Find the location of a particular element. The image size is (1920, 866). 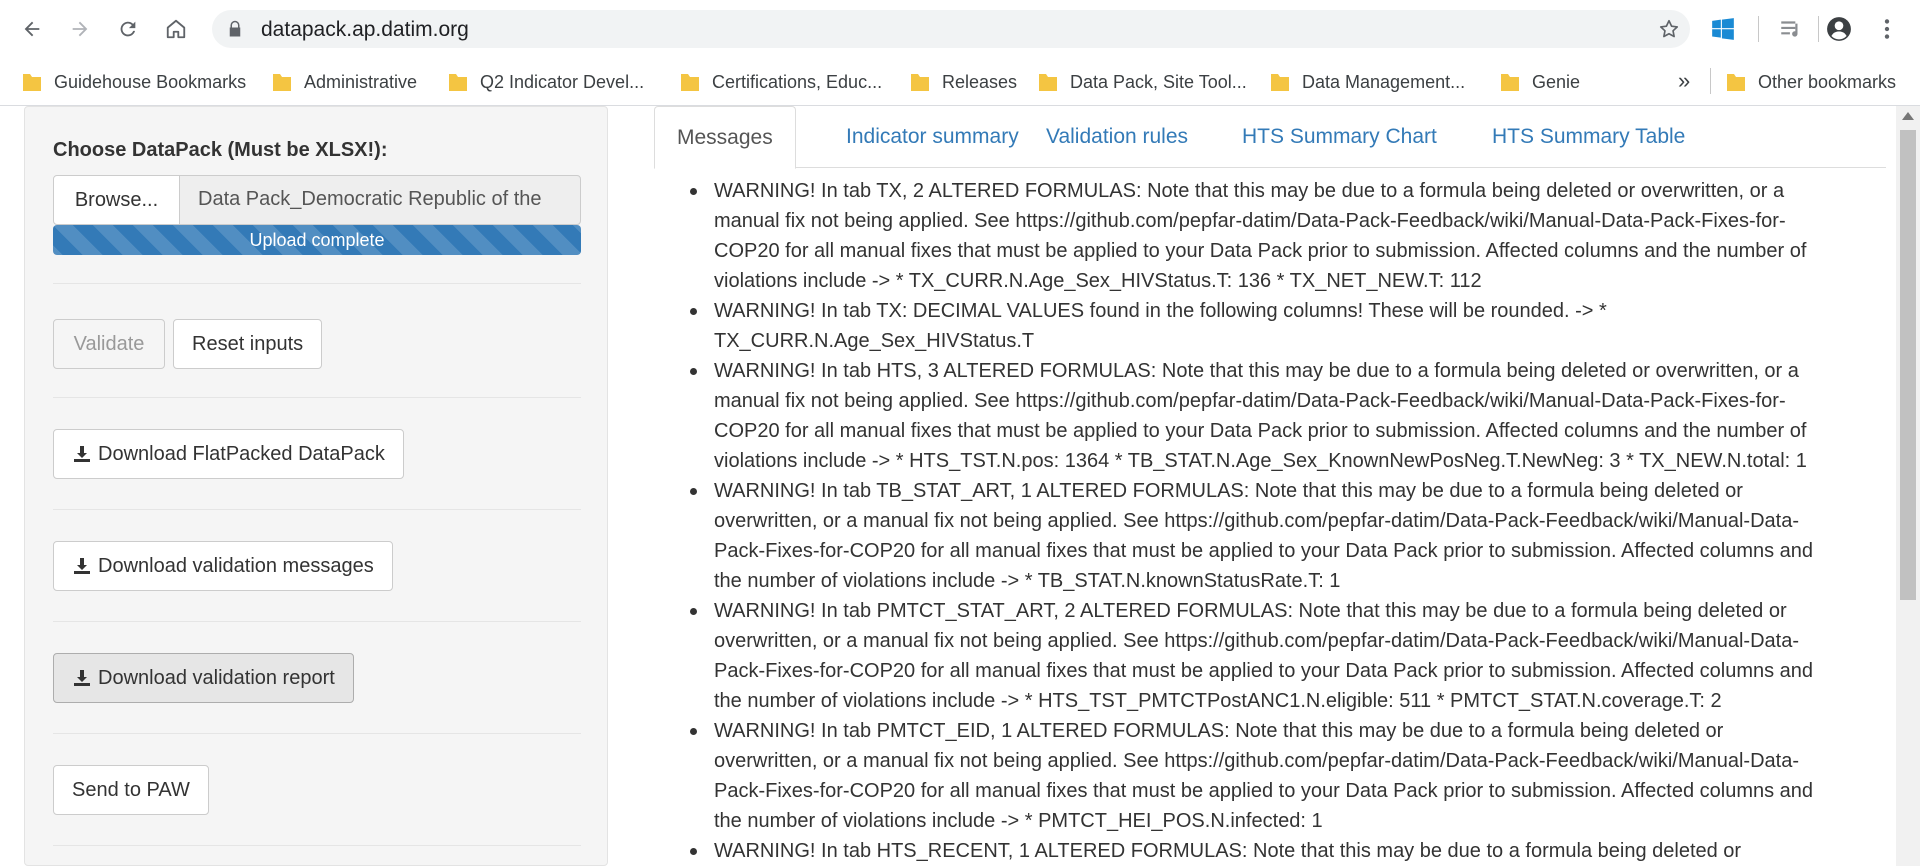

bookmark-label: Other bookmarks is located at coordinates (1827, 81).